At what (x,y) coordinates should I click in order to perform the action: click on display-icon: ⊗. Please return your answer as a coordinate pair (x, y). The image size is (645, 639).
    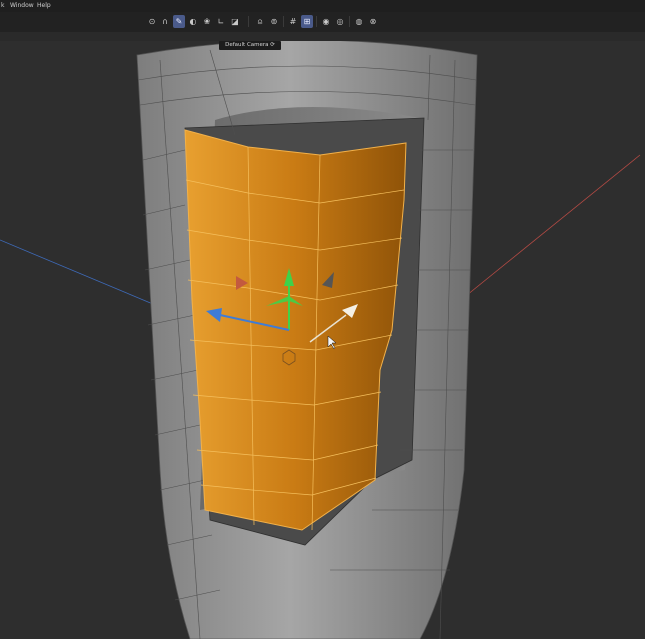
    Looking at the image, I should click on (373, 21).